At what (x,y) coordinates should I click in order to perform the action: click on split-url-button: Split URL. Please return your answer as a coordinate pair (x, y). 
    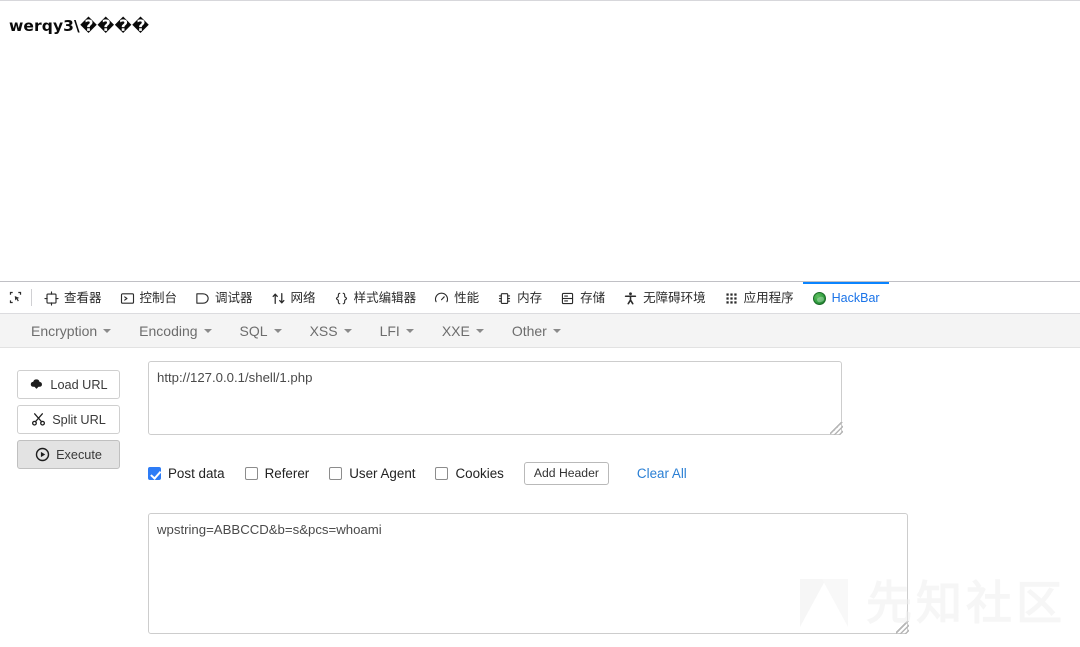
    Looking at the image, I should click on (68, 419).